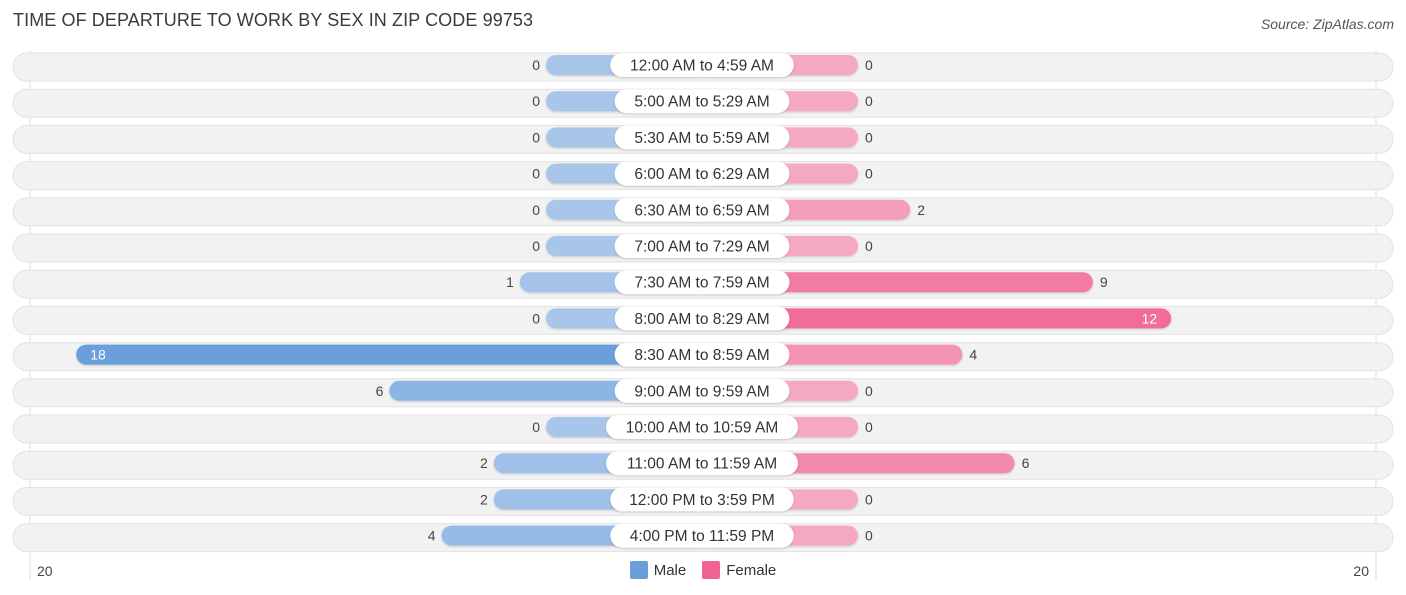 The image size is (1406, 595). Describe the element at coordinates (701, 391) in the screenshot. I see `category-label: 9:00 AM to 9:59 AM` at that location.